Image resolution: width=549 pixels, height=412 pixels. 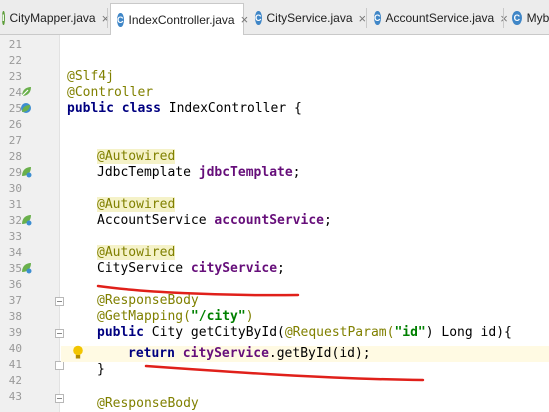 I want to click on code-line: @GetMapping("/city"), so click(x=175, y=317).